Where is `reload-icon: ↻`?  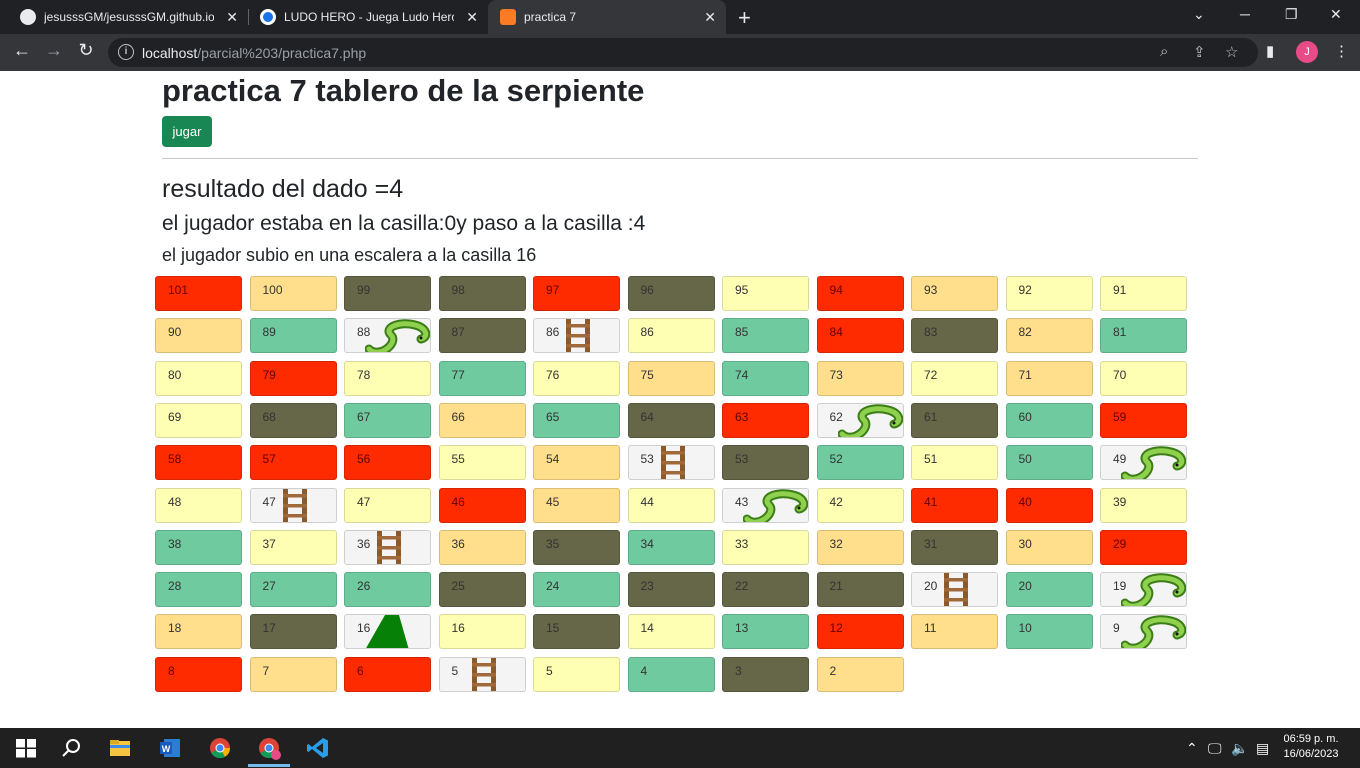 reload-icon: ↻ is located at coordinates (86, 50).